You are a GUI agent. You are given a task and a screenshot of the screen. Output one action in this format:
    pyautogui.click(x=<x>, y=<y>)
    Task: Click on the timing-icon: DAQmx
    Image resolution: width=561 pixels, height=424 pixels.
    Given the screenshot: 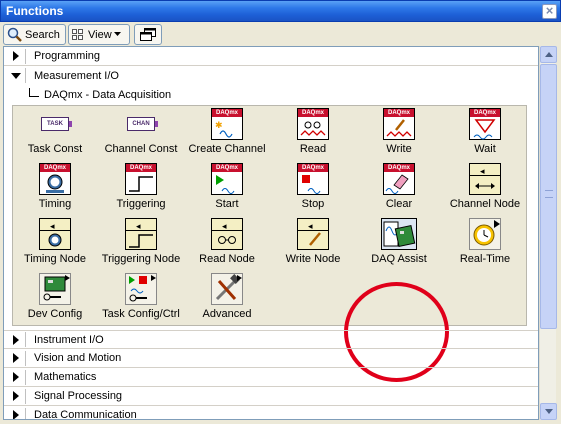 What is the action you would take?
    pyautogui.click(x=55, y=179)
    